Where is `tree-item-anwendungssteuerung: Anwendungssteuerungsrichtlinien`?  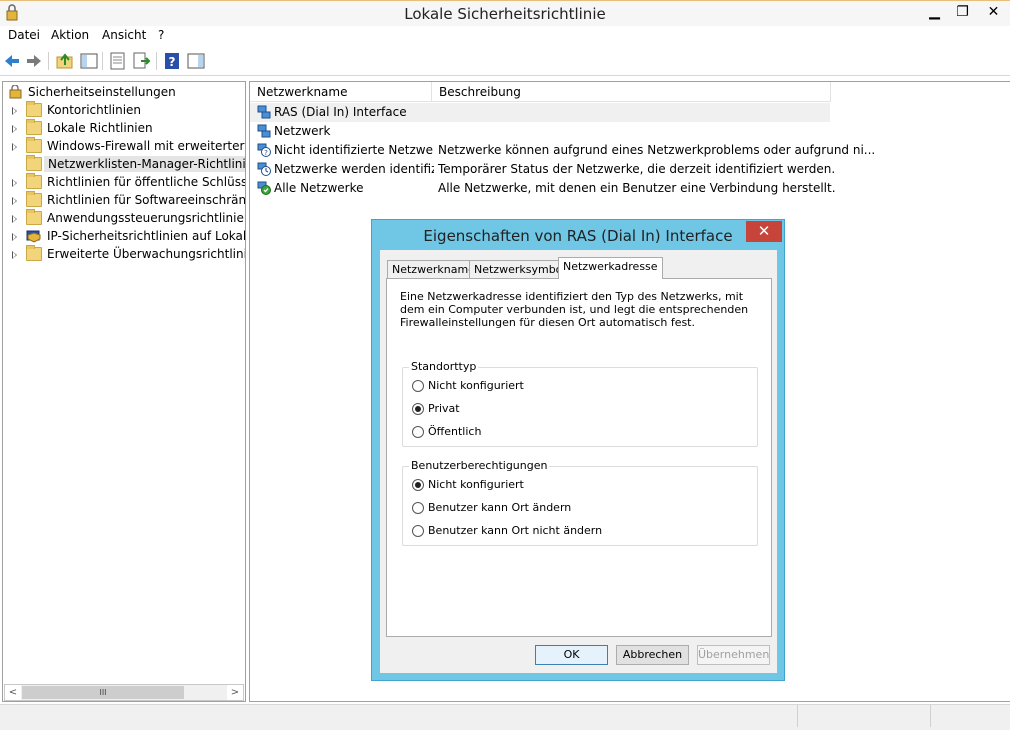
tree-item-anwendungssteuerung: Anwendungssteuerungsrichtlinien is located at coordinates (124, 218).